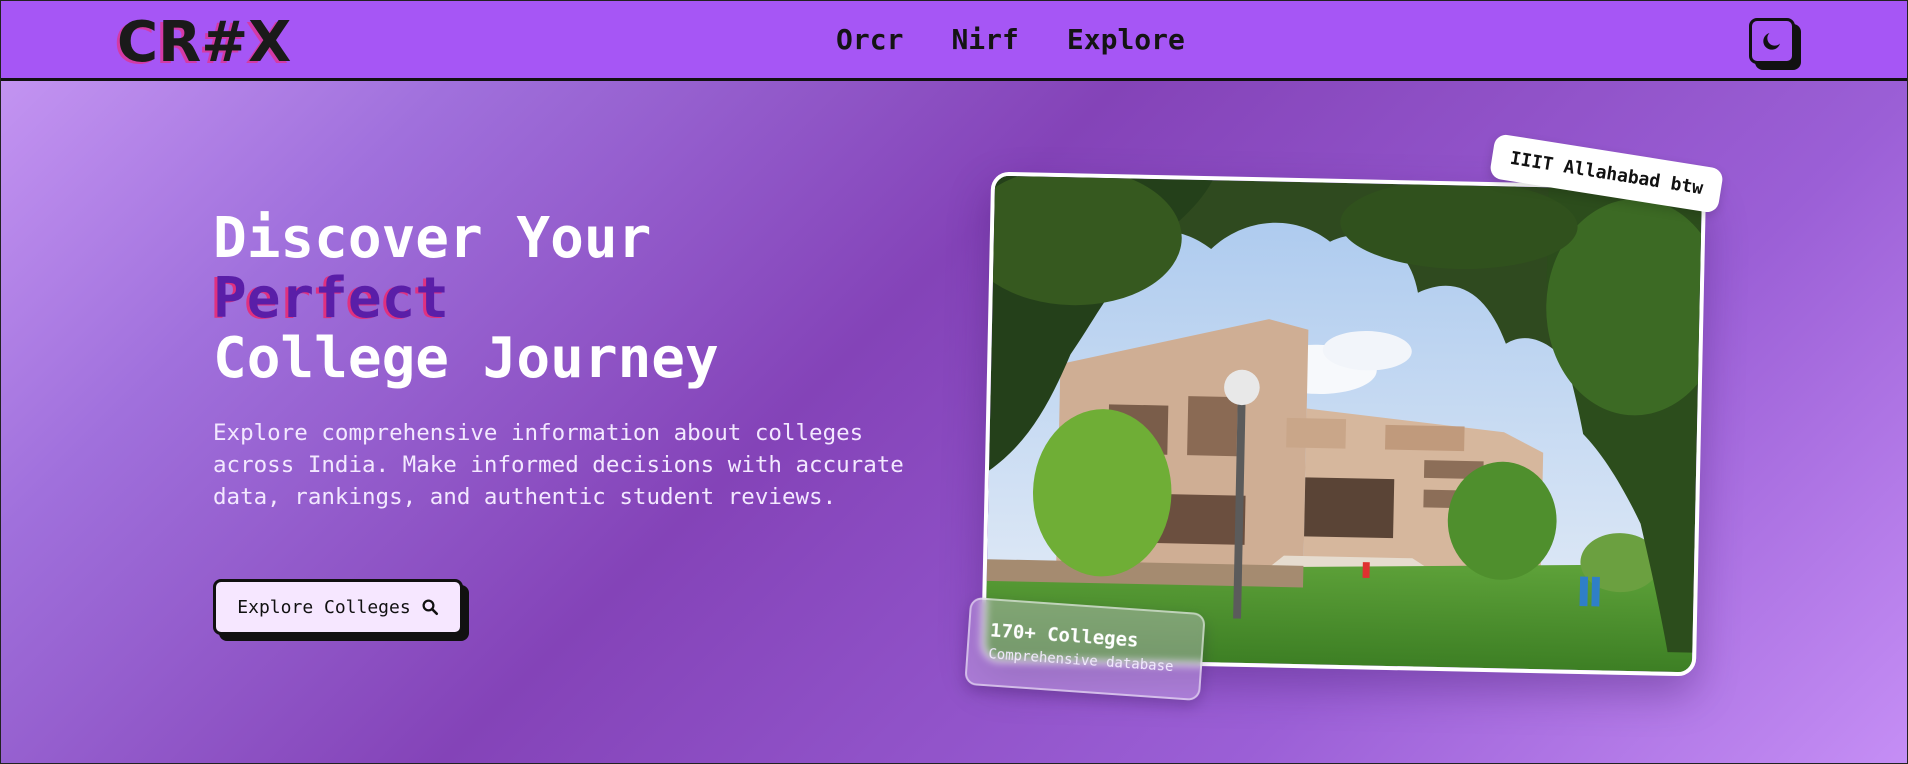 This screenshot has height=764, width=1908. Describe the element at coordinates (430, 607) in the screenshot. I see `search-icon` at that location.